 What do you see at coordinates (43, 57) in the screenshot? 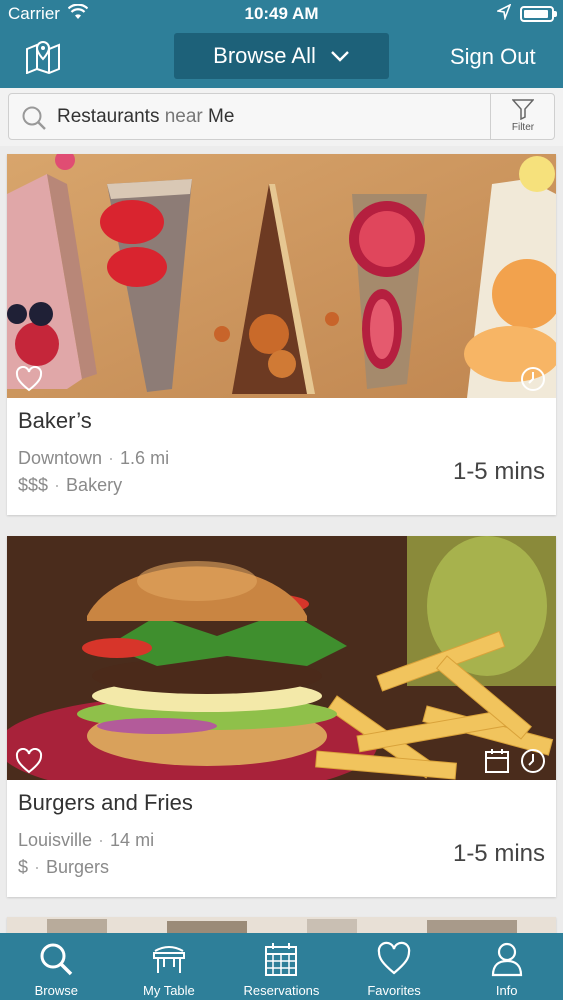
I see `map-icon` at bounding box center [43, 57].